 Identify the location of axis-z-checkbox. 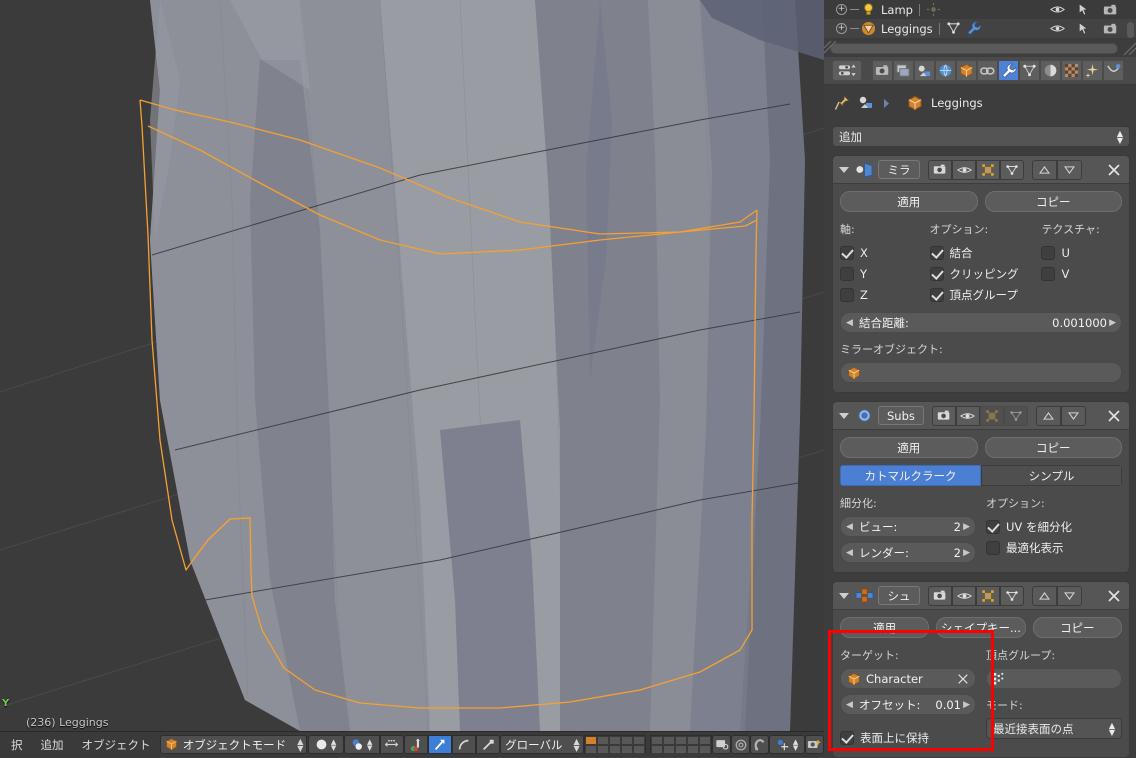
(847, 294).